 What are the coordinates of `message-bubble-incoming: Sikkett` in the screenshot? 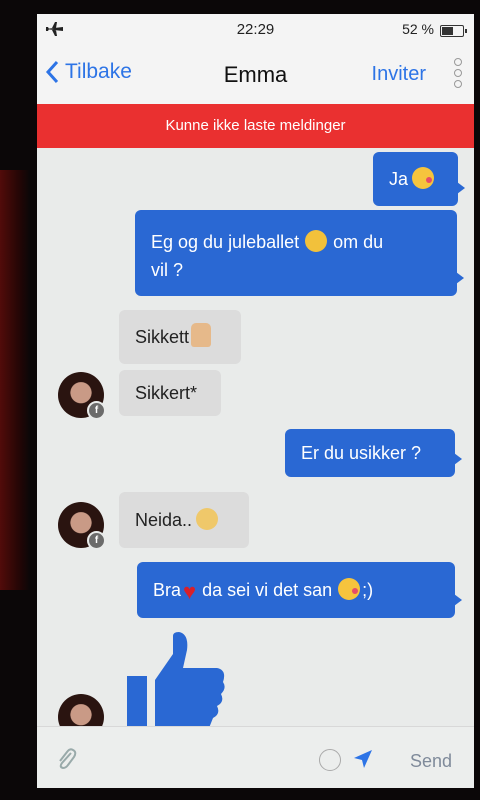 It's located at (180, 337).